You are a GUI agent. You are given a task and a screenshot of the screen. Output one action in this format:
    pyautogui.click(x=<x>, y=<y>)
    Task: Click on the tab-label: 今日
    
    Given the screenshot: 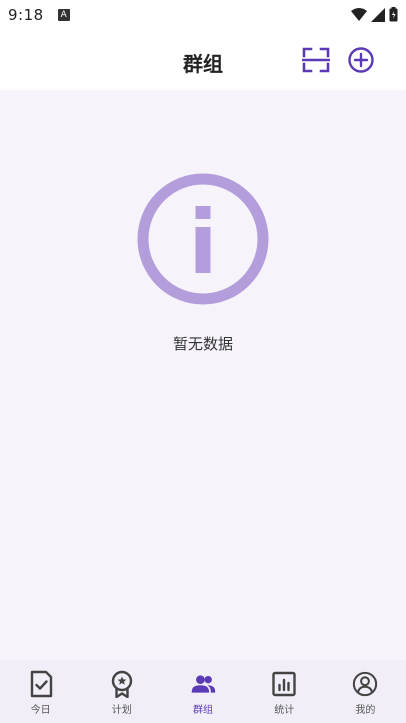 What is the action you would take?
    pyautogui.click(x=40, y=710)
    